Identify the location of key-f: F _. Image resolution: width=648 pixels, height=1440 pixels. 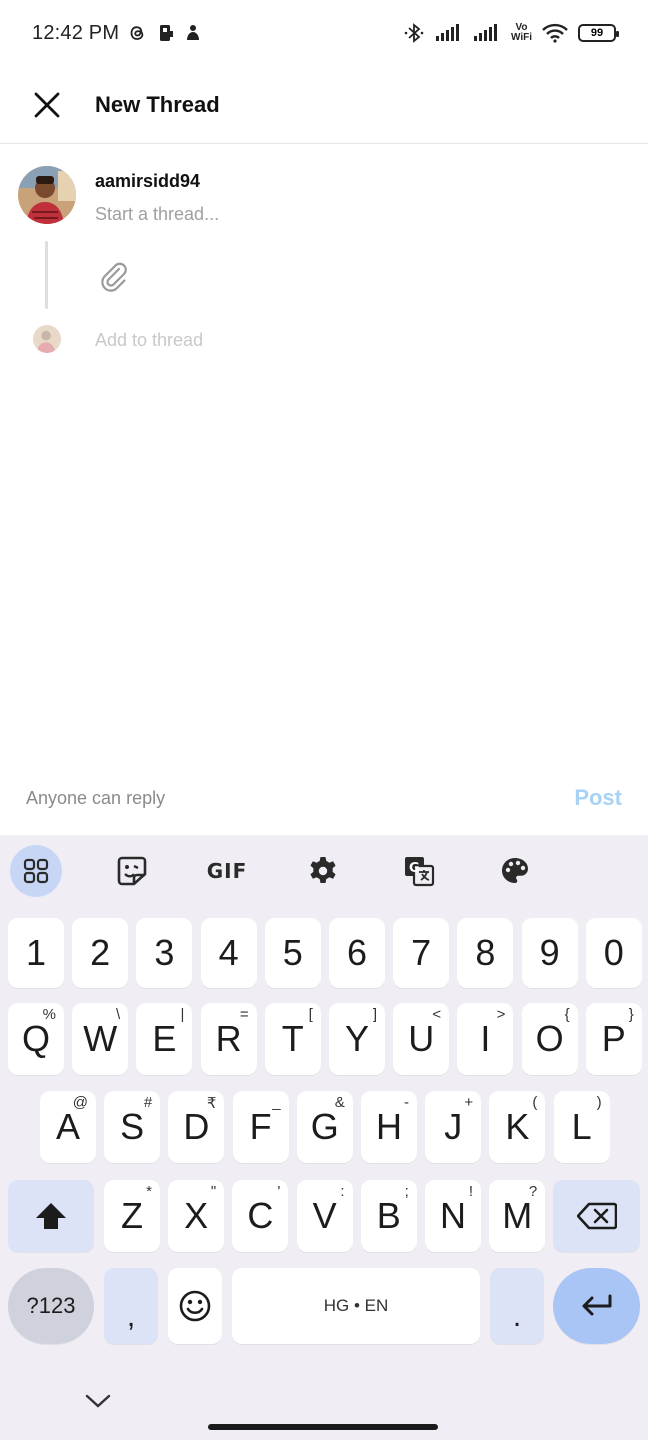
(260, 1127).